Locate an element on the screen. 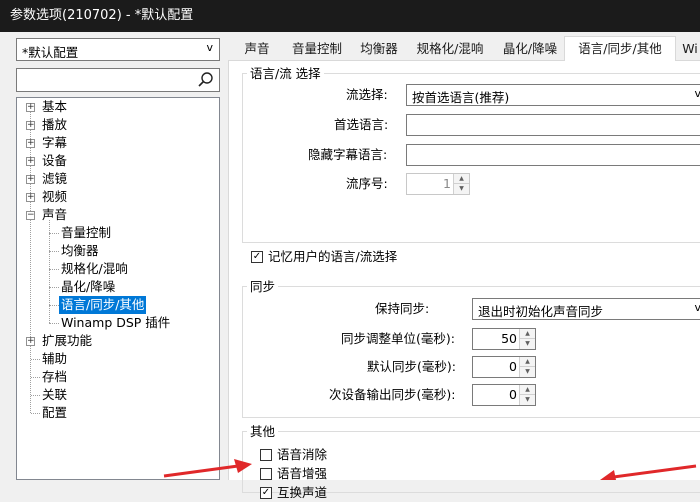 This screenshot has width=700, height=502. tree-item: Winamp DSP 插件 is located at coordinates (118, 323).